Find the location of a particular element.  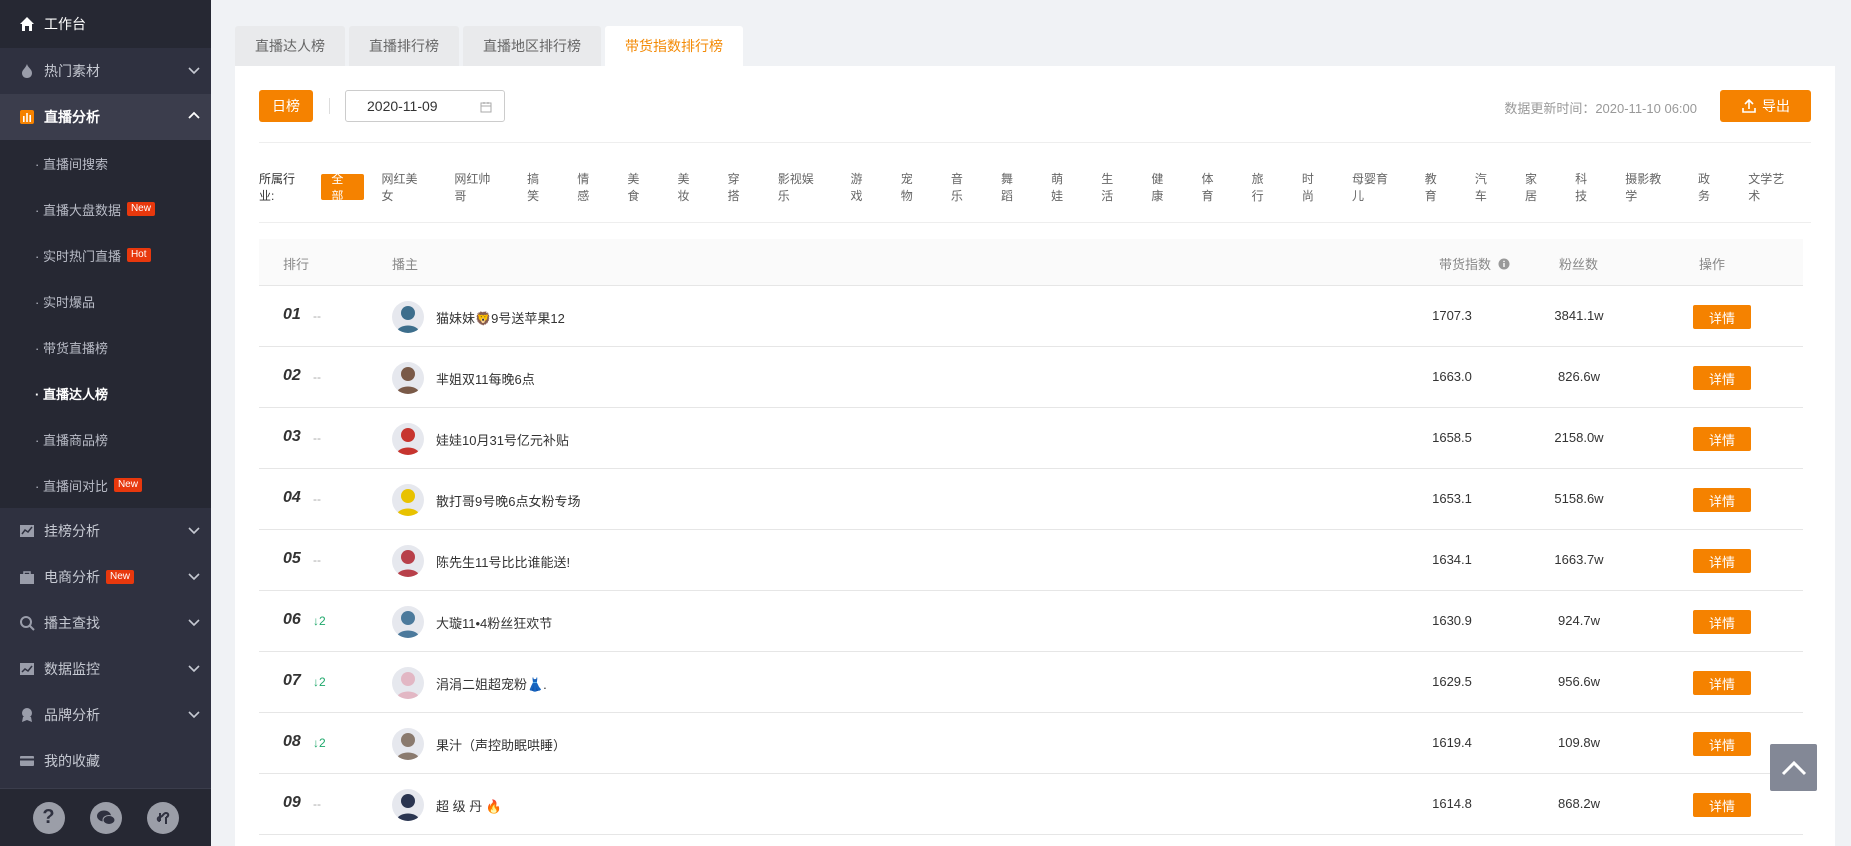

industry-chip: 萌娃 is located at coordinates (1062, 187).